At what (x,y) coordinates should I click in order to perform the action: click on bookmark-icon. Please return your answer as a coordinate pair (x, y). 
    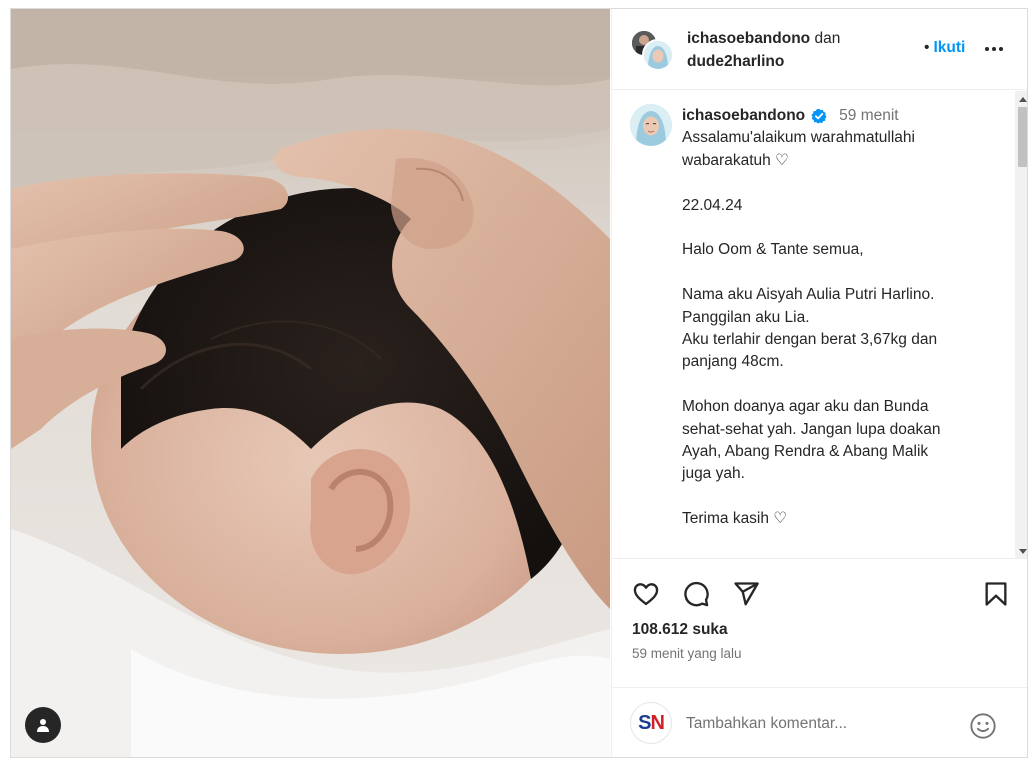
    Looking at the image, I should click on (996, 594).